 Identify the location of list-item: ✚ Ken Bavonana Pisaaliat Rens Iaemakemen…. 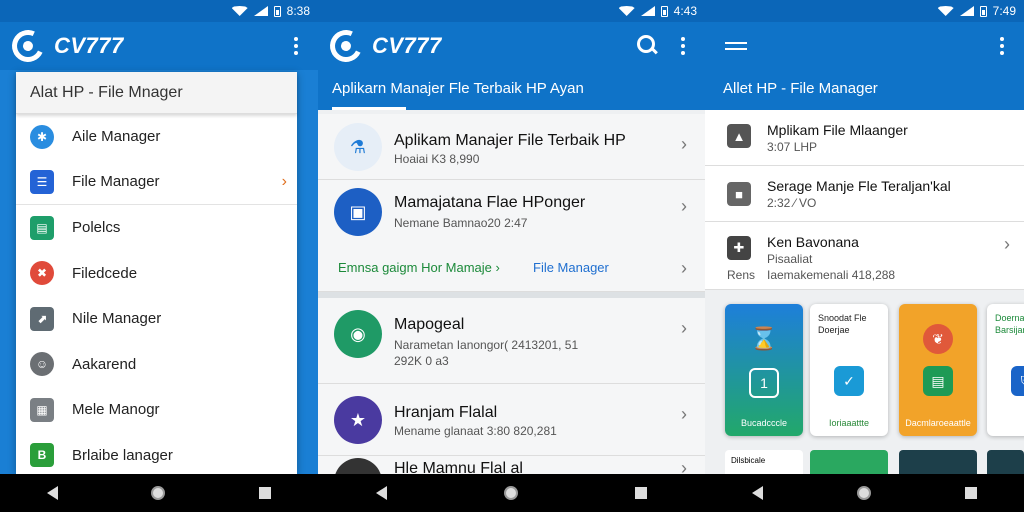
(864, 256).